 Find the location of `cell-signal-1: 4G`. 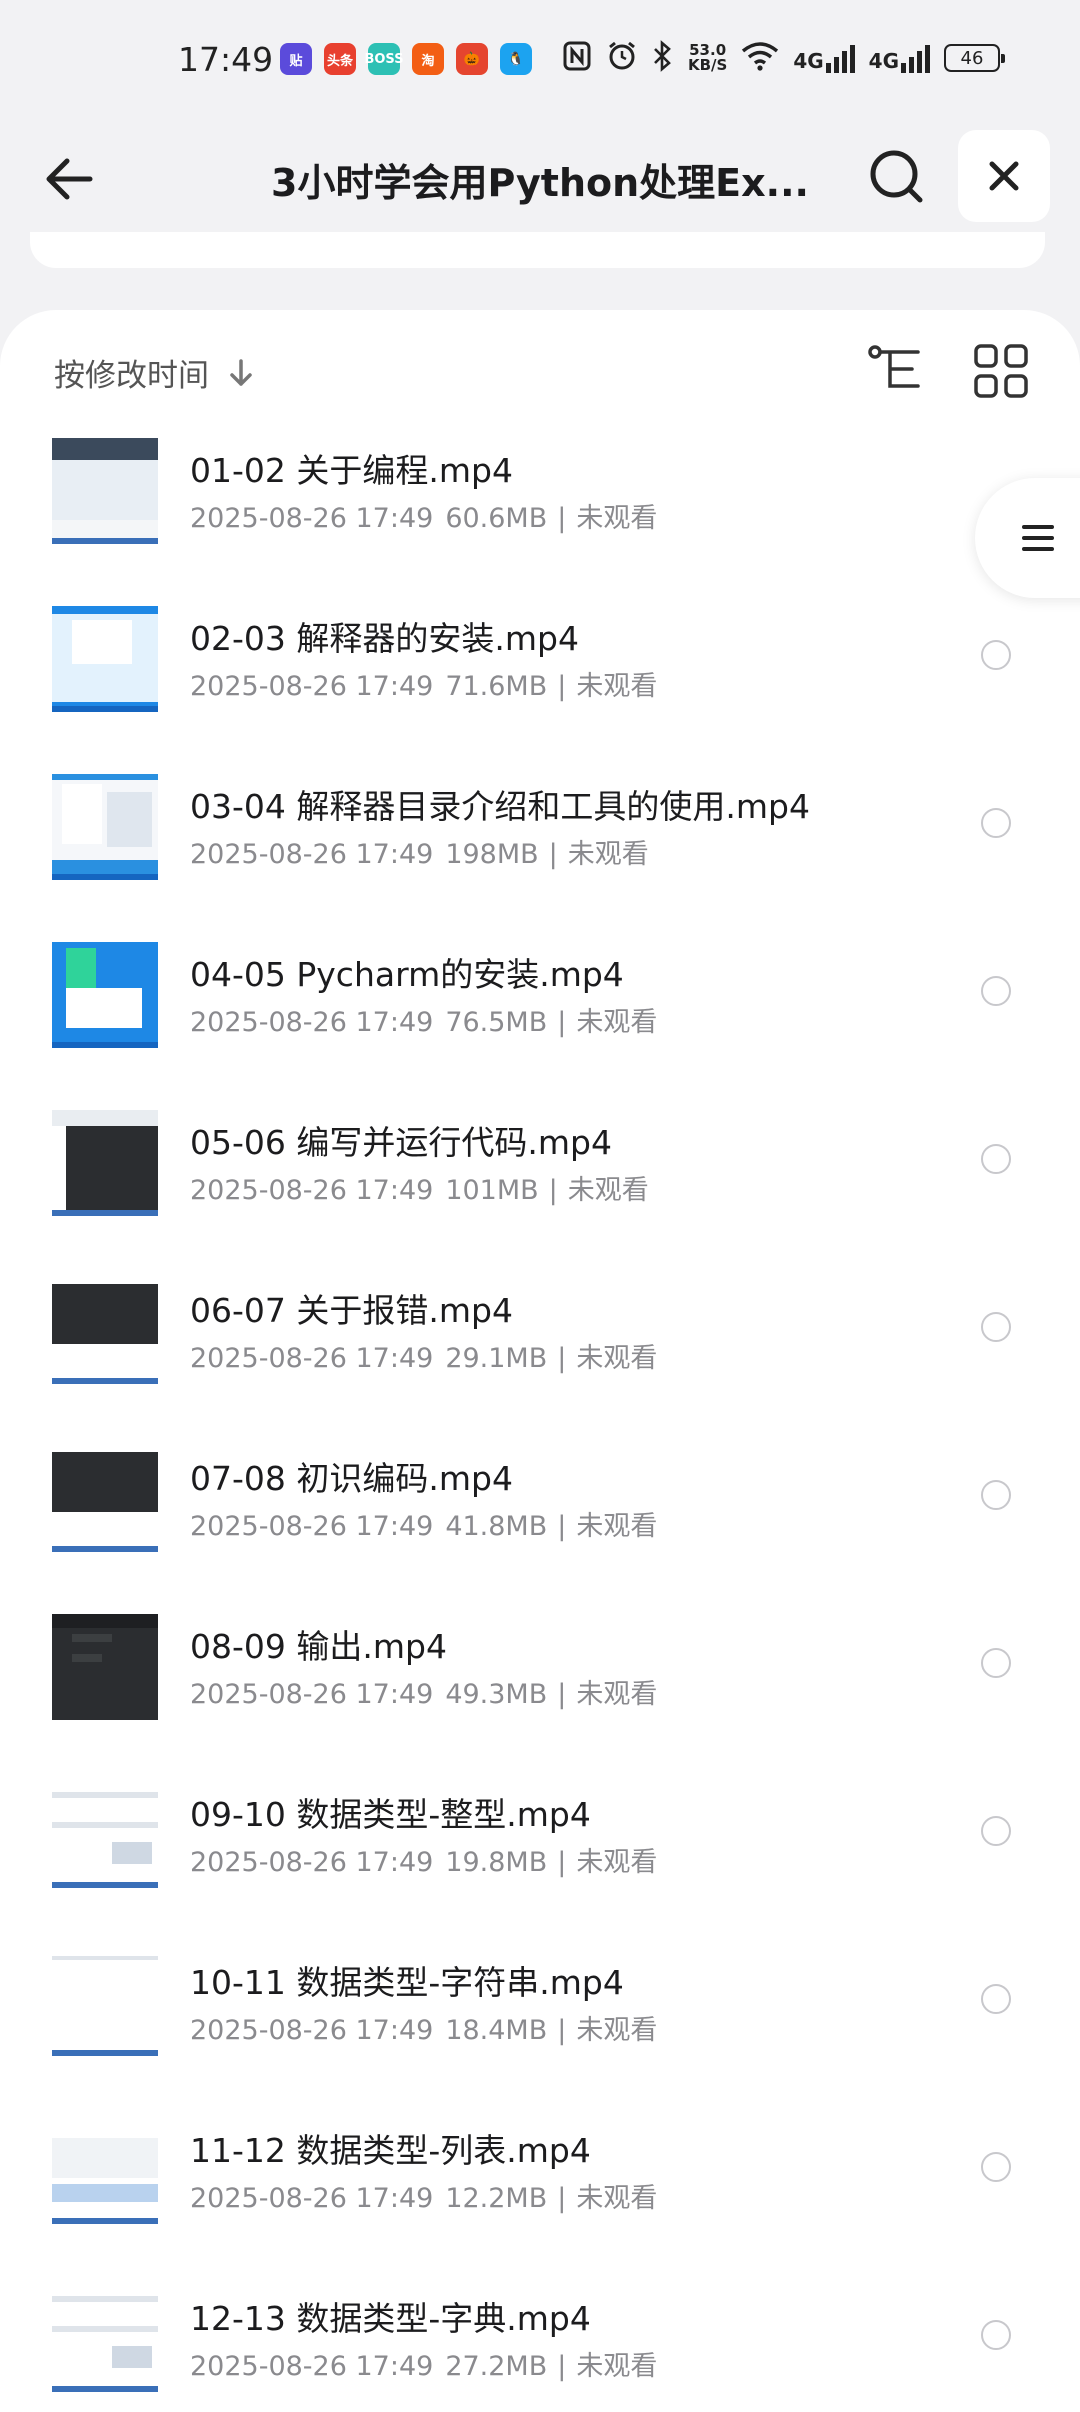

cell-signal-1: 4G is located at coordinates (824, 58).